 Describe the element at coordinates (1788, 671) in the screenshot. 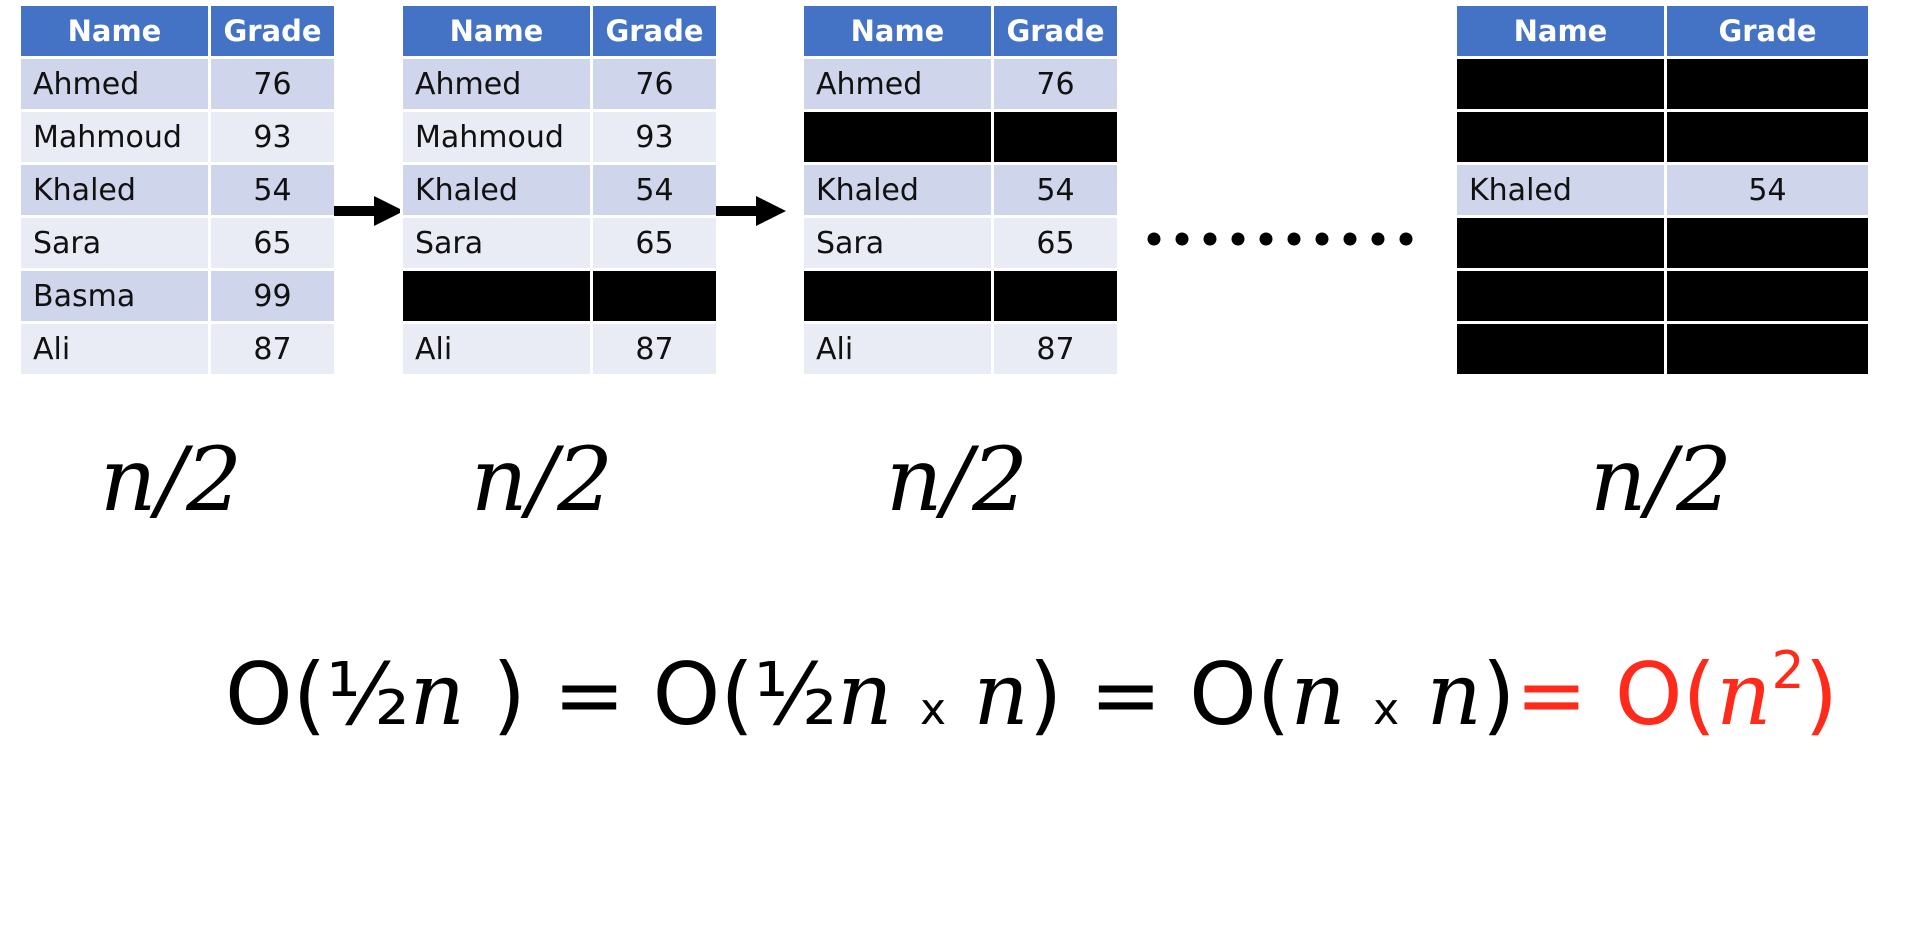

I see `exponent: 2` at that location.